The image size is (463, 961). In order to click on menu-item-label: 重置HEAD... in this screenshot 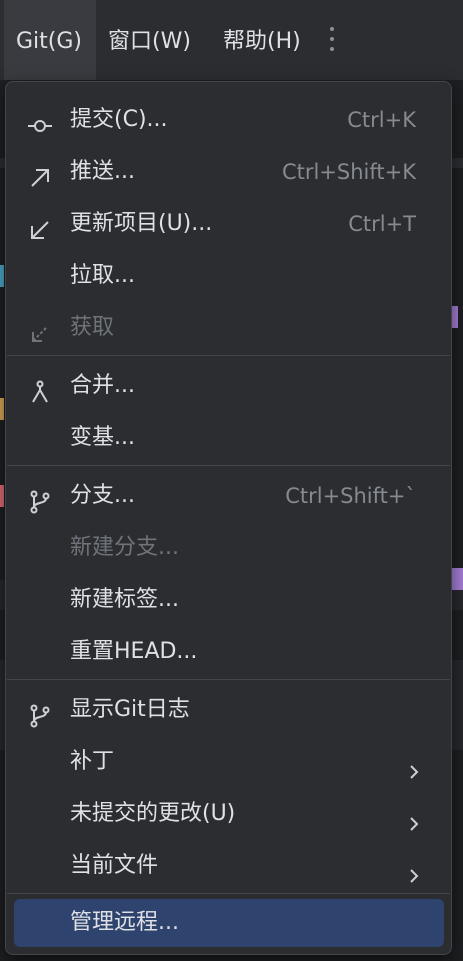, I will do `click(134, 651)`.